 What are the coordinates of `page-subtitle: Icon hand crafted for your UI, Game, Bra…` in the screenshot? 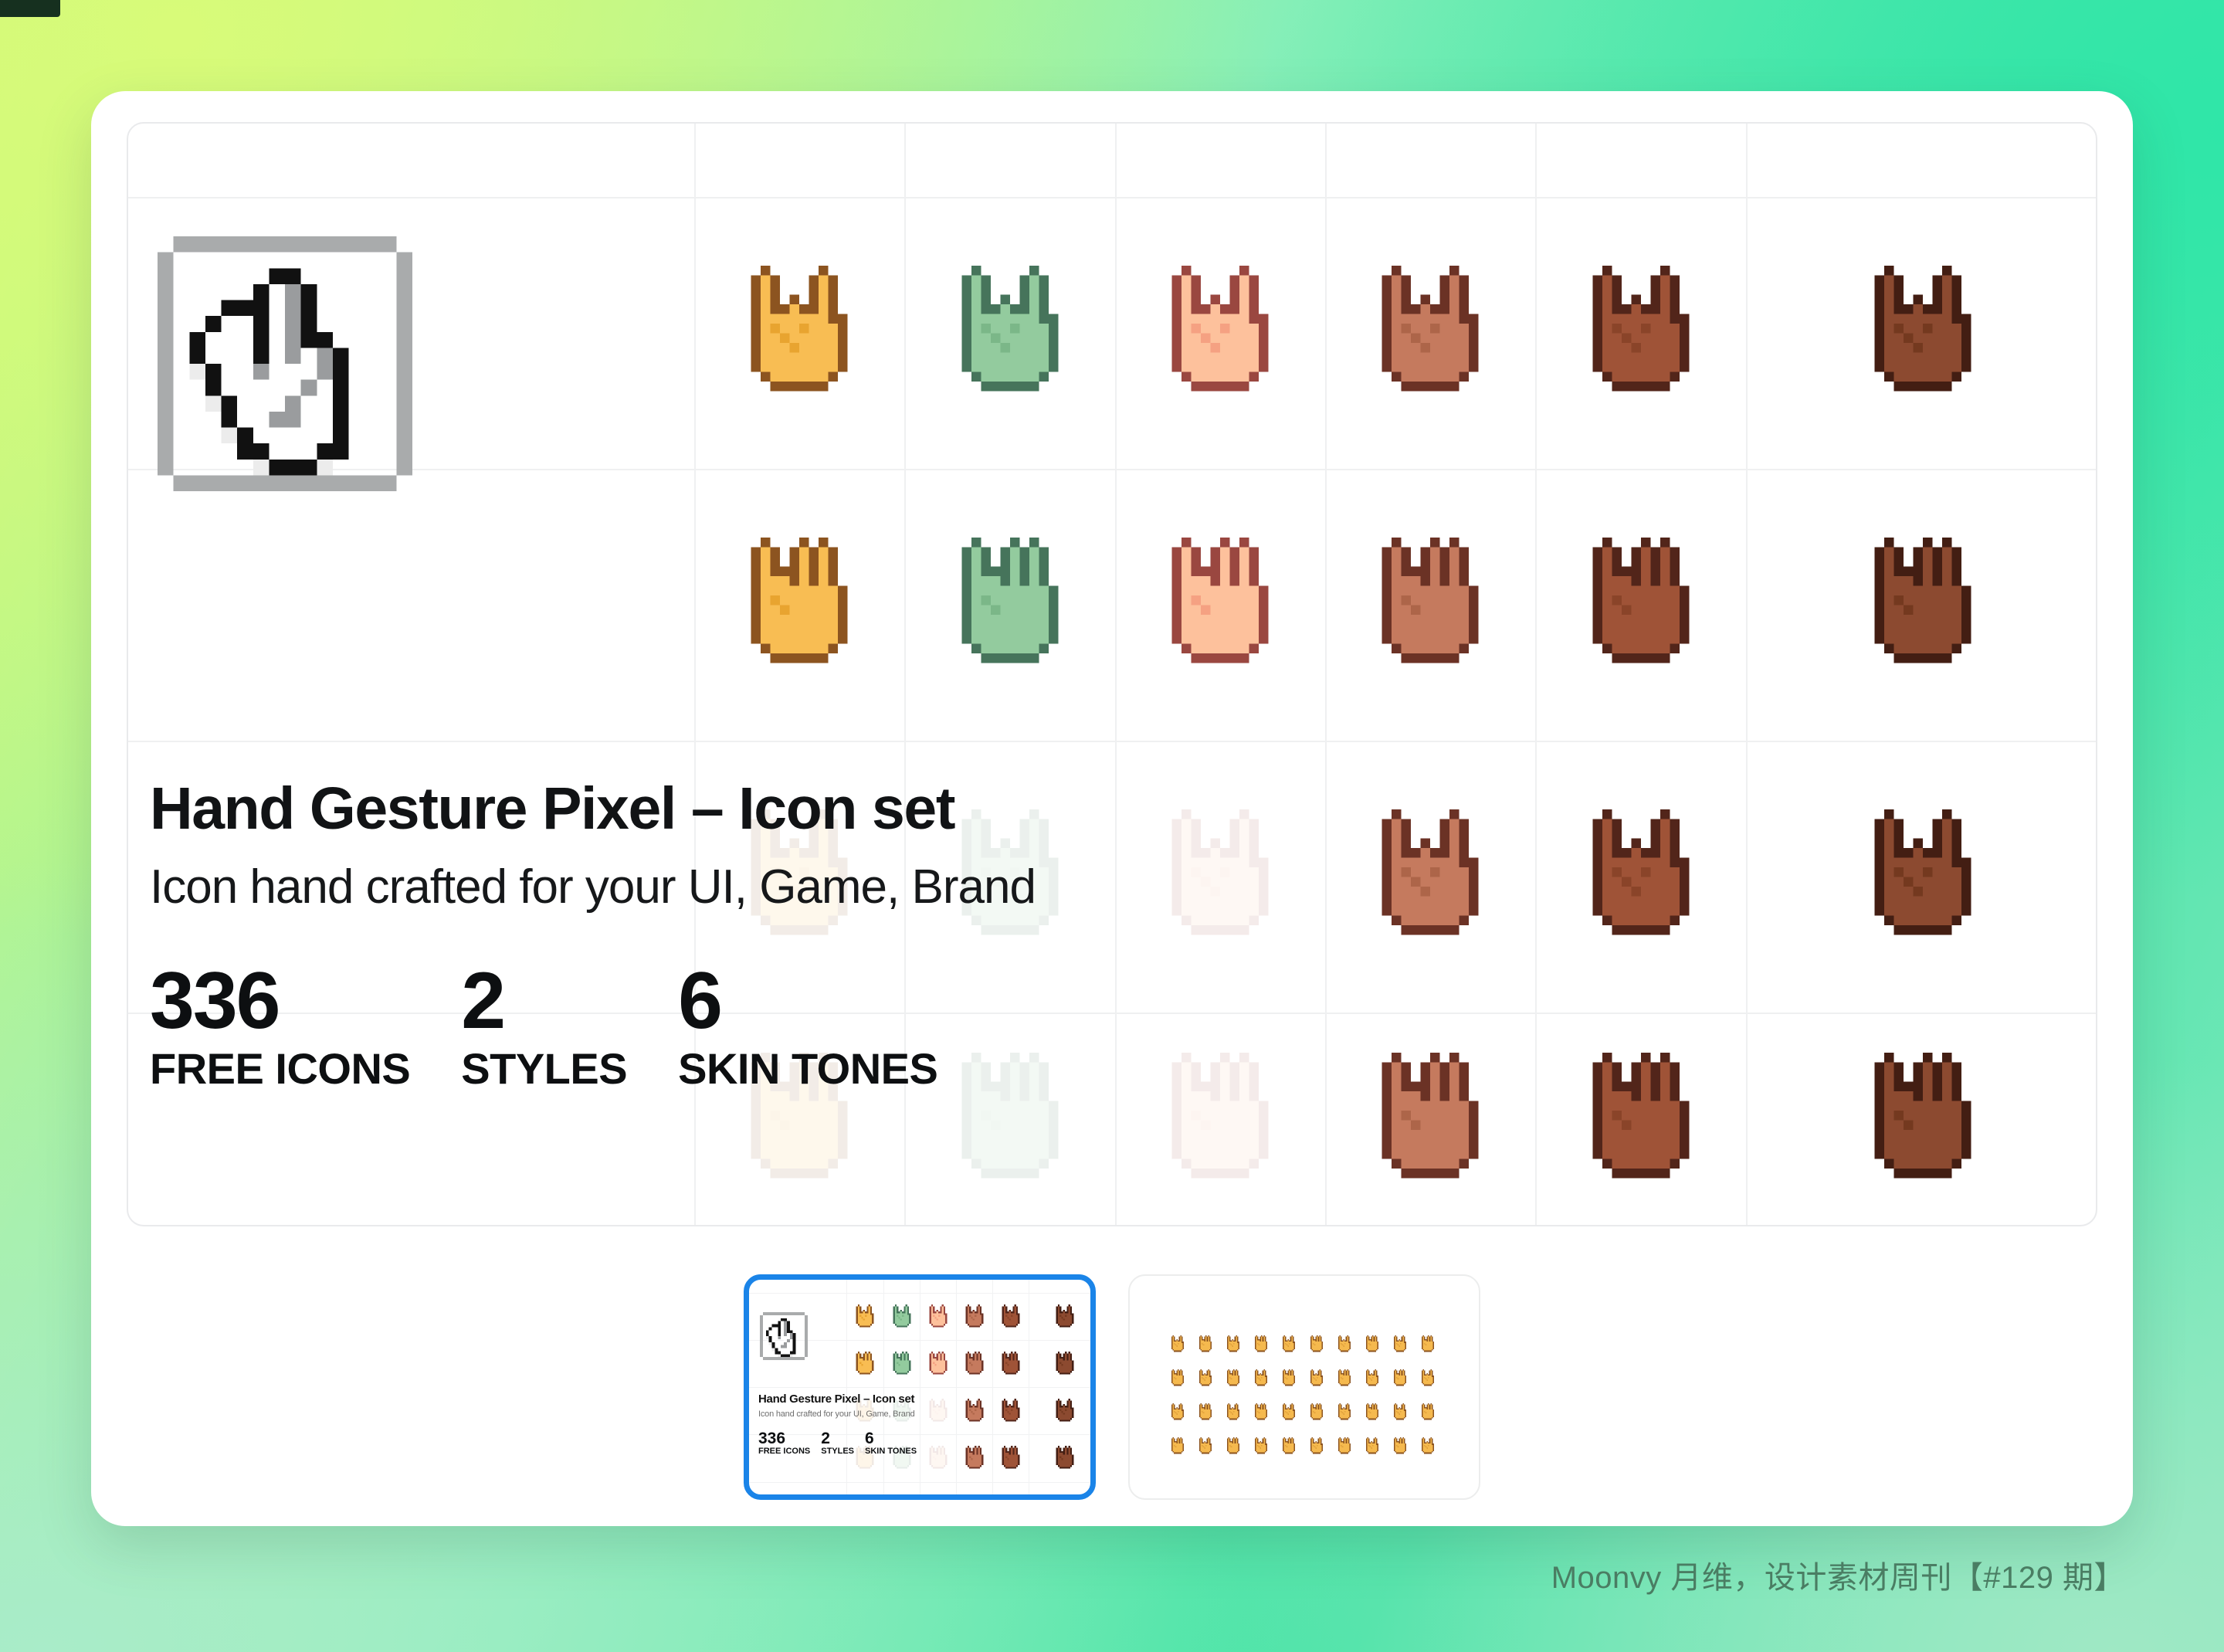 It's located at (593, 887).